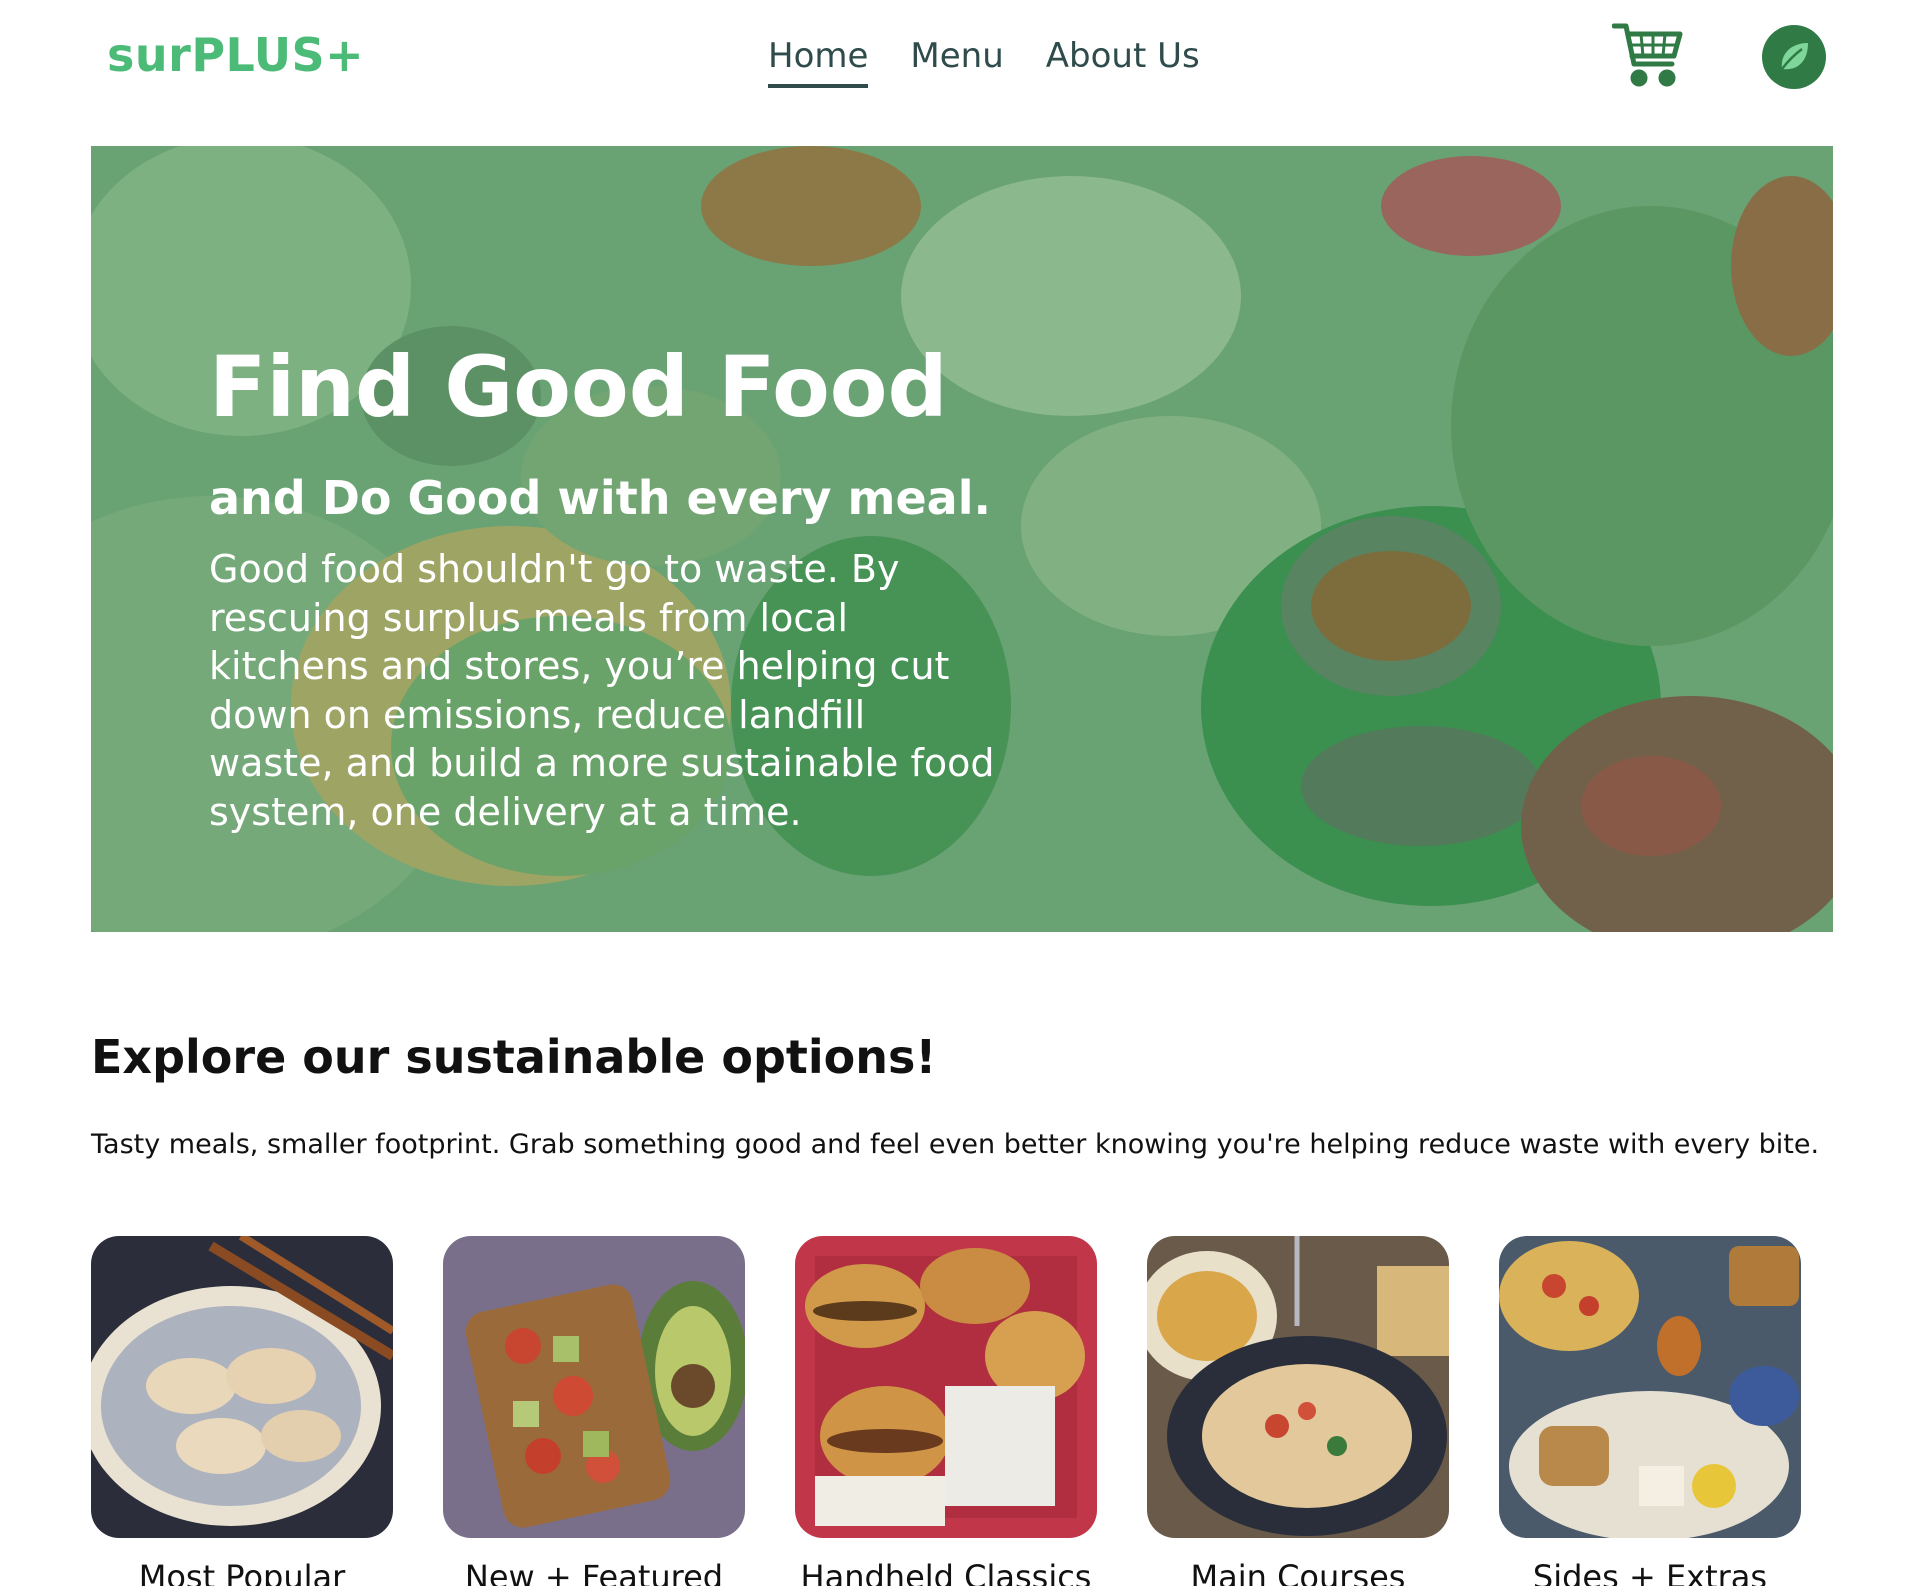  What do you see at coordinates (1123, 62) in the screenshot?
I see `nav-about-us: About Us` at bounding box center [1123, 62].